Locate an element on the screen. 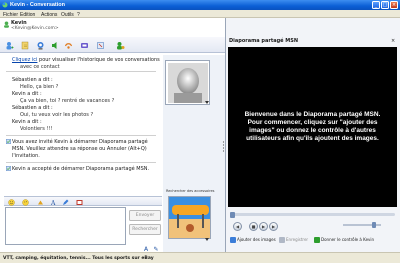 The height and width of the screenshot is (263, 400). history-notice-line2: avec ce contact is located at coordinates (40, 67).